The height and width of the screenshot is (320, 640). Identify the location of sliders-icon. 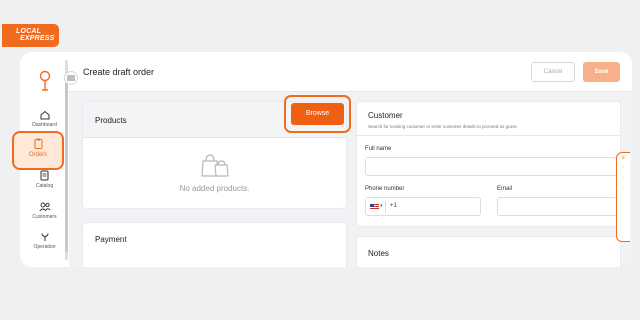
(71, 78).